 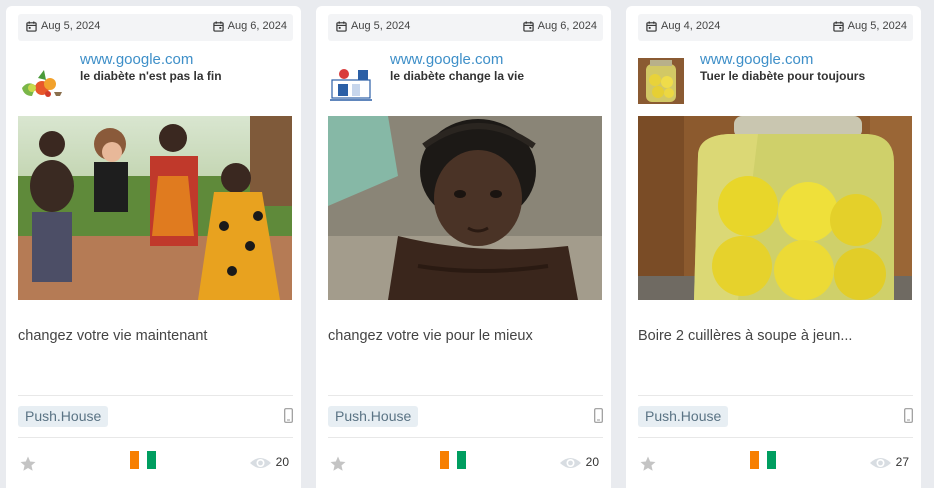 What do you see at coordinates (113, 336) in the screenshot?
I see `ad-description: changez votre vie maintenant` at bounding box center [113, 336].